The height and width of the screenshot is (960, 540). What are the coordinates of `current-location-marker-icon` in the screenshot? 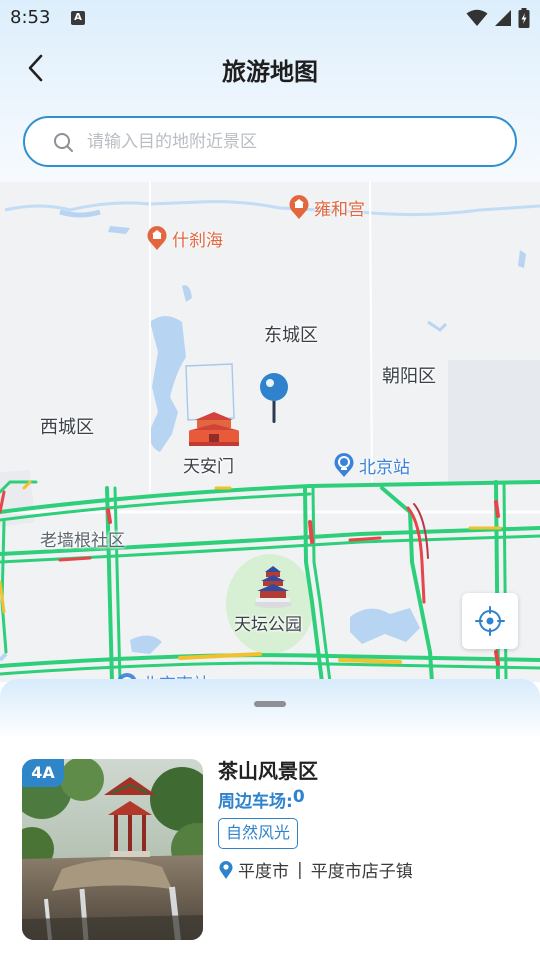 It's located at (274, 398).